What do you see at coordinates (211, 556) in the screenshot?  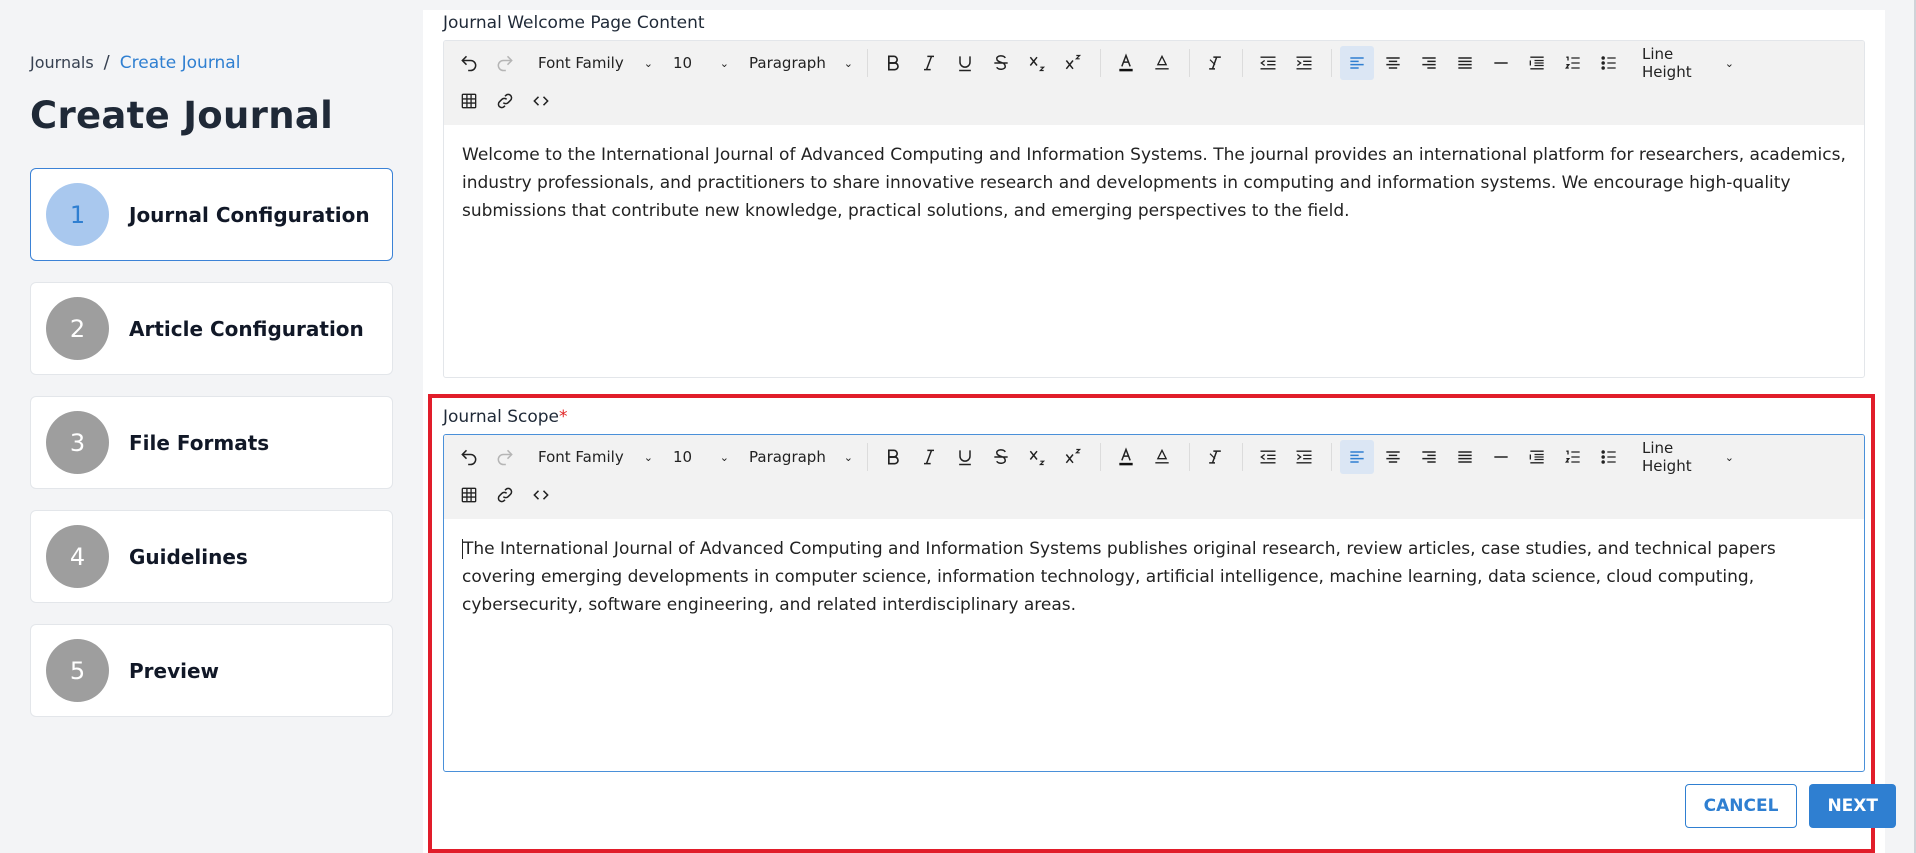 I see `step-guidelines: 4 Guidelines` at bounding box center [211, 556].